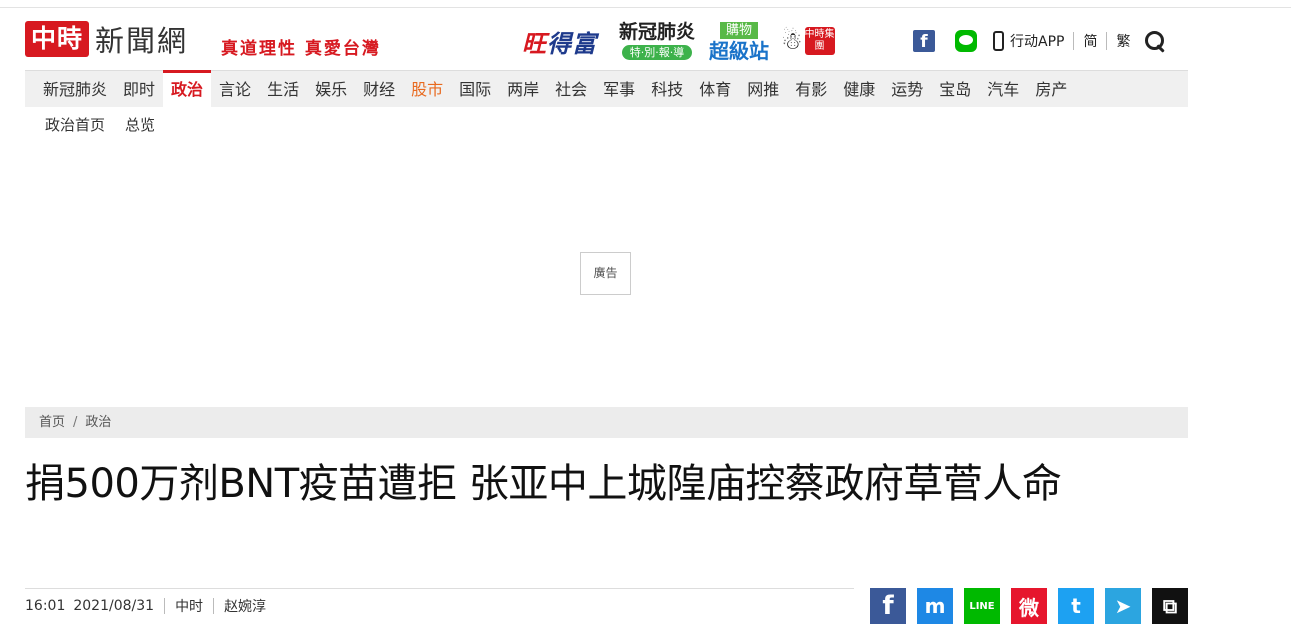 The width and height of the screenshot is (1291, 635). Describe the element at coordinates (907, 89) in the screenshot. I see `nav-item: 运势` at that location.